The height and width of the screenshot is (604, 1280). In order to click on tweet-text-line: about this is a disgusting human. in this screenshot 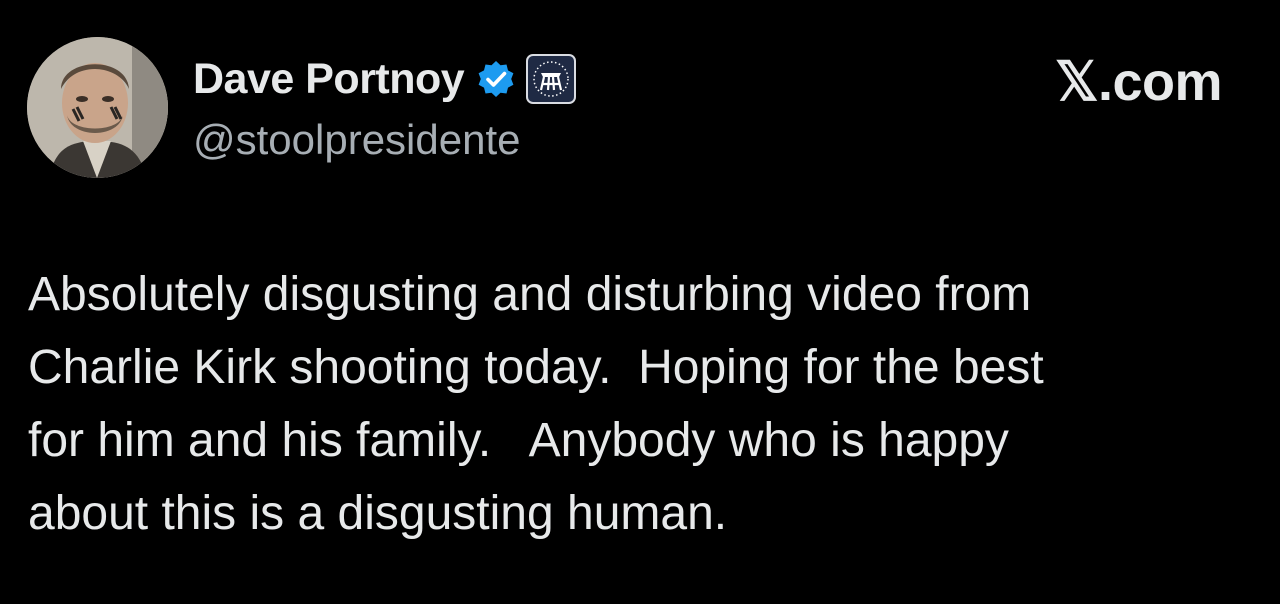, I will do `click(378, 513)`.